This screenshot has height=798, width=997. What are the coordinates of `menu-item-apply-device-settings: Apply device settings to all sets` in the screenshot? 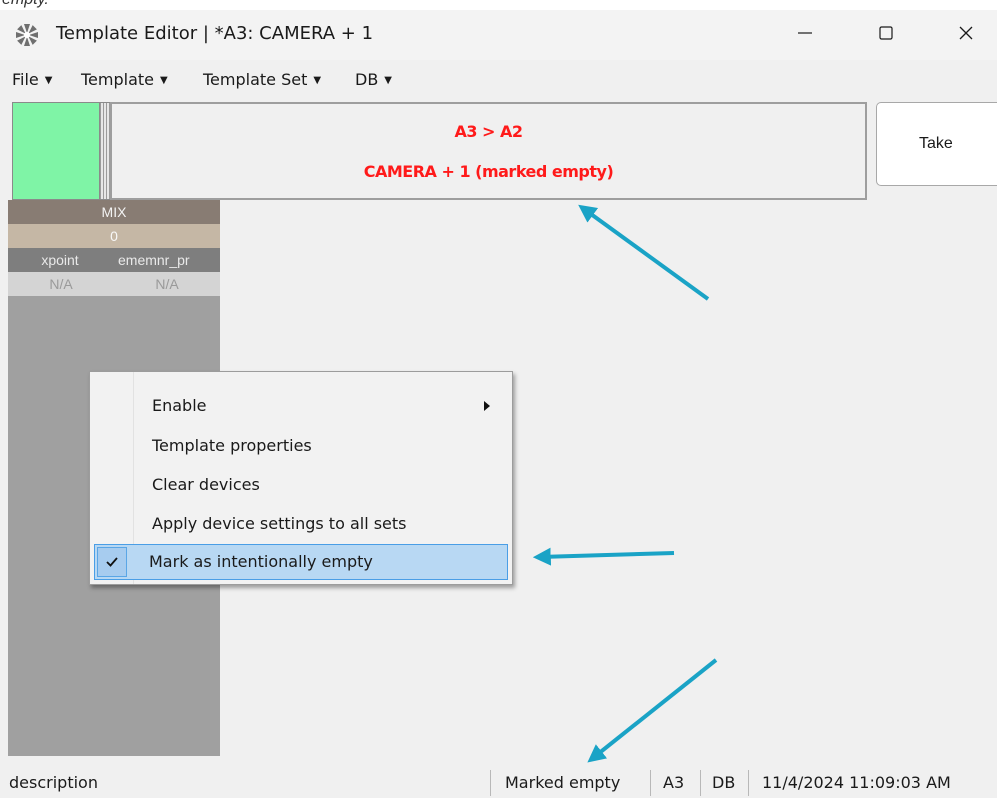 It's located at (301, 524).